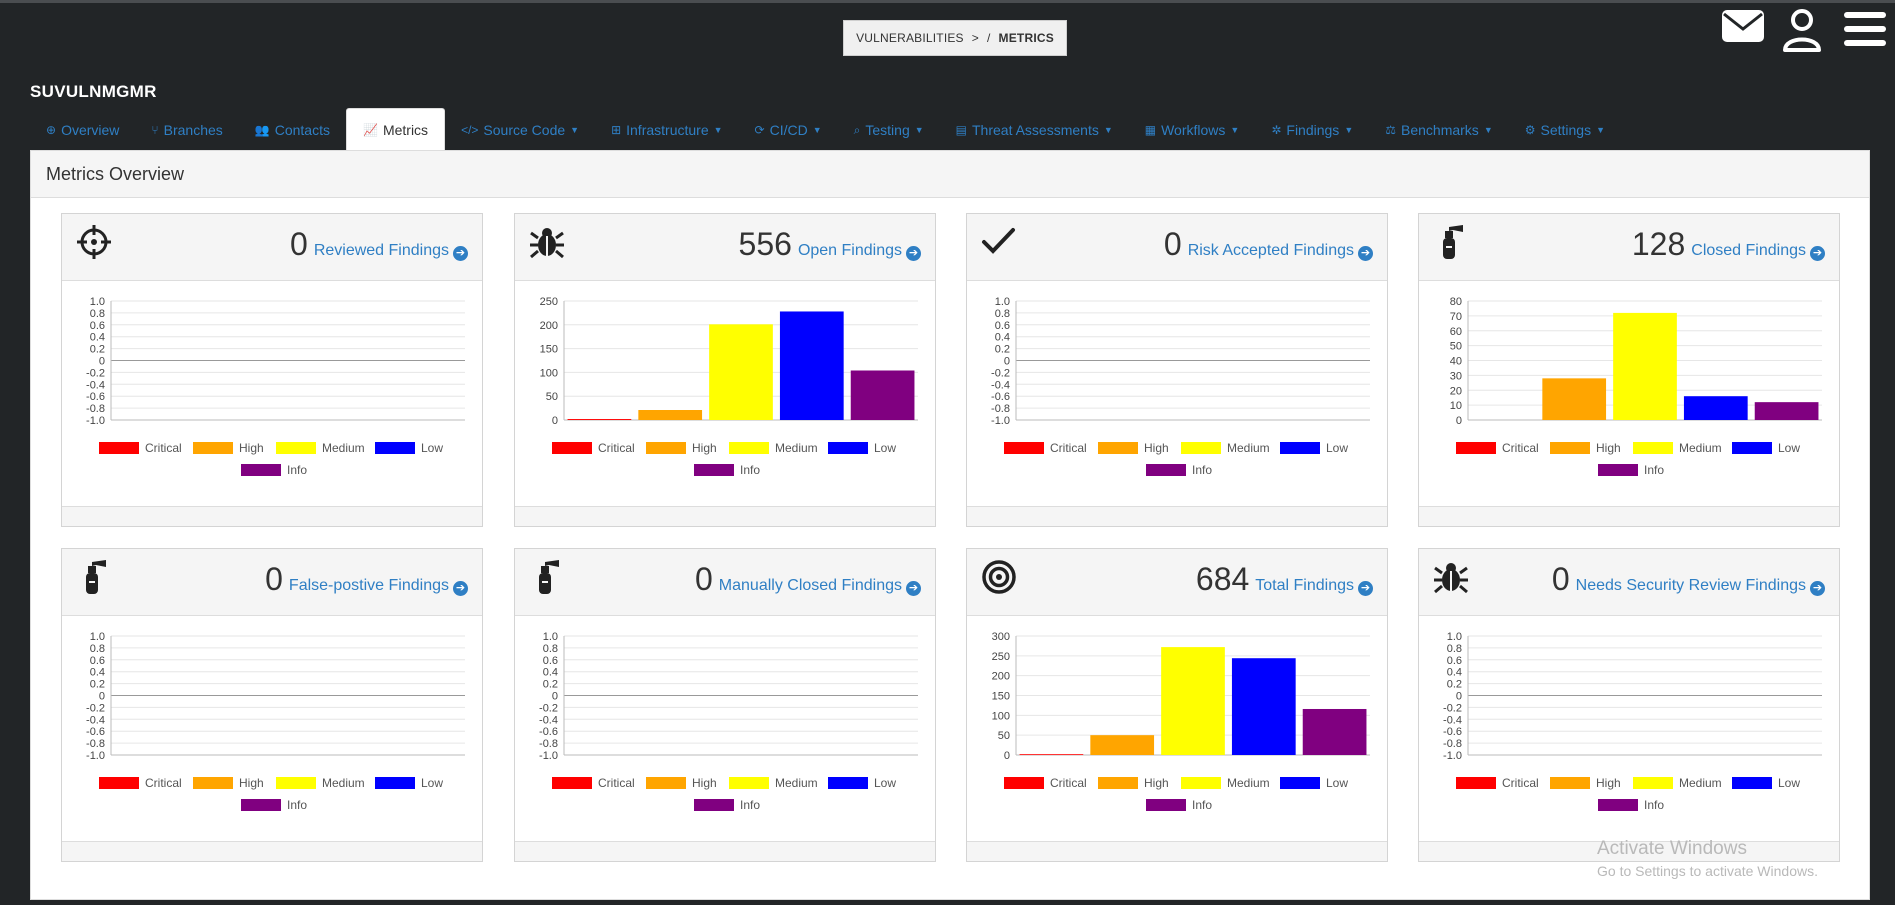  Describe the element at coordinates (1456, 332) in the screenshot. I see `y-tick-label: 60` at that location.